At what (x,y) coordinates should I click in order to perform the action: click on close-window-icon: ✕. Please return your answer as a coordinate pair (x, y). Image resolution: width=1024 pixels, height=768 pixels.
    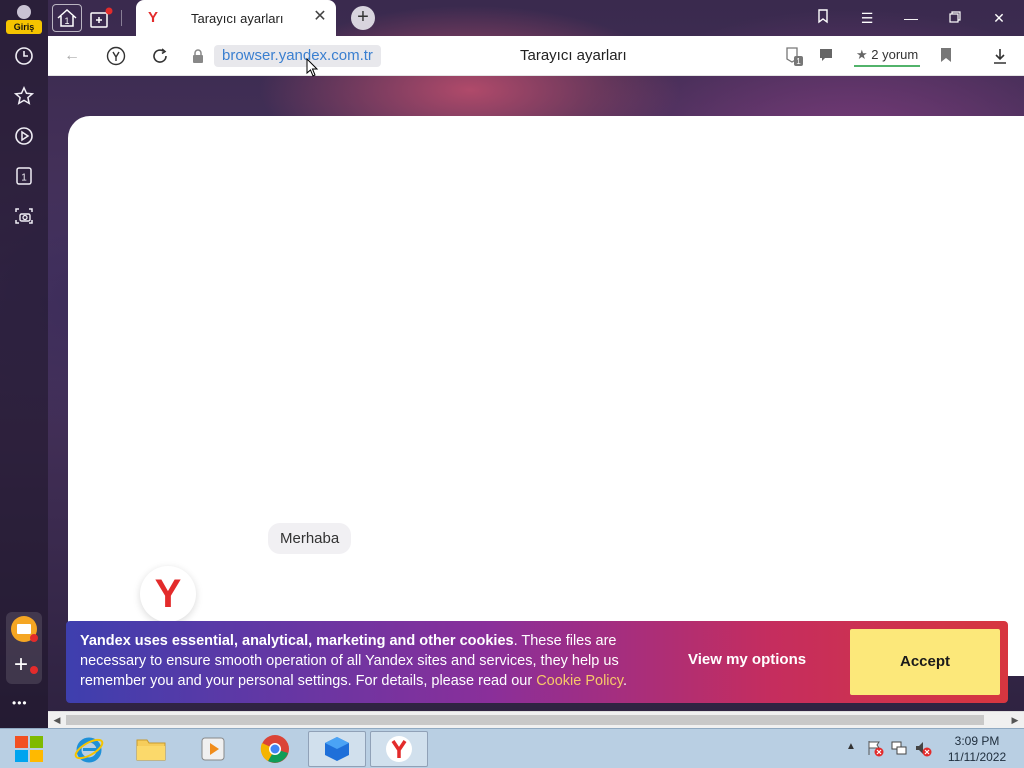
    Looking at the image, I should click on (999, 18).